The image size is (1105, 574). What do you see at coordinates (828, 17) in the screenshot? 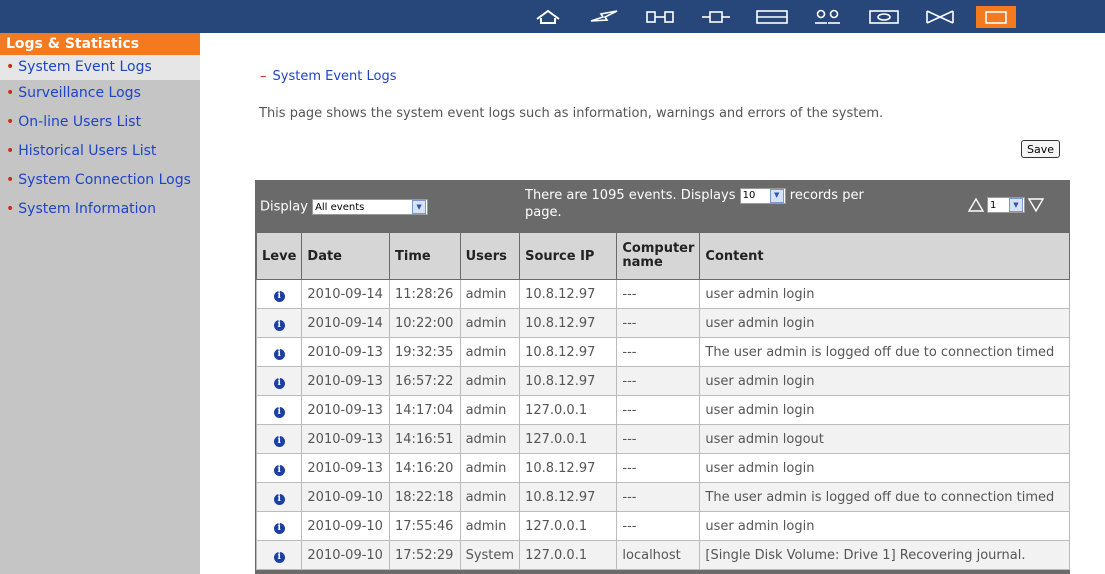
I see `users-icon` at bounding box center [828, 17].